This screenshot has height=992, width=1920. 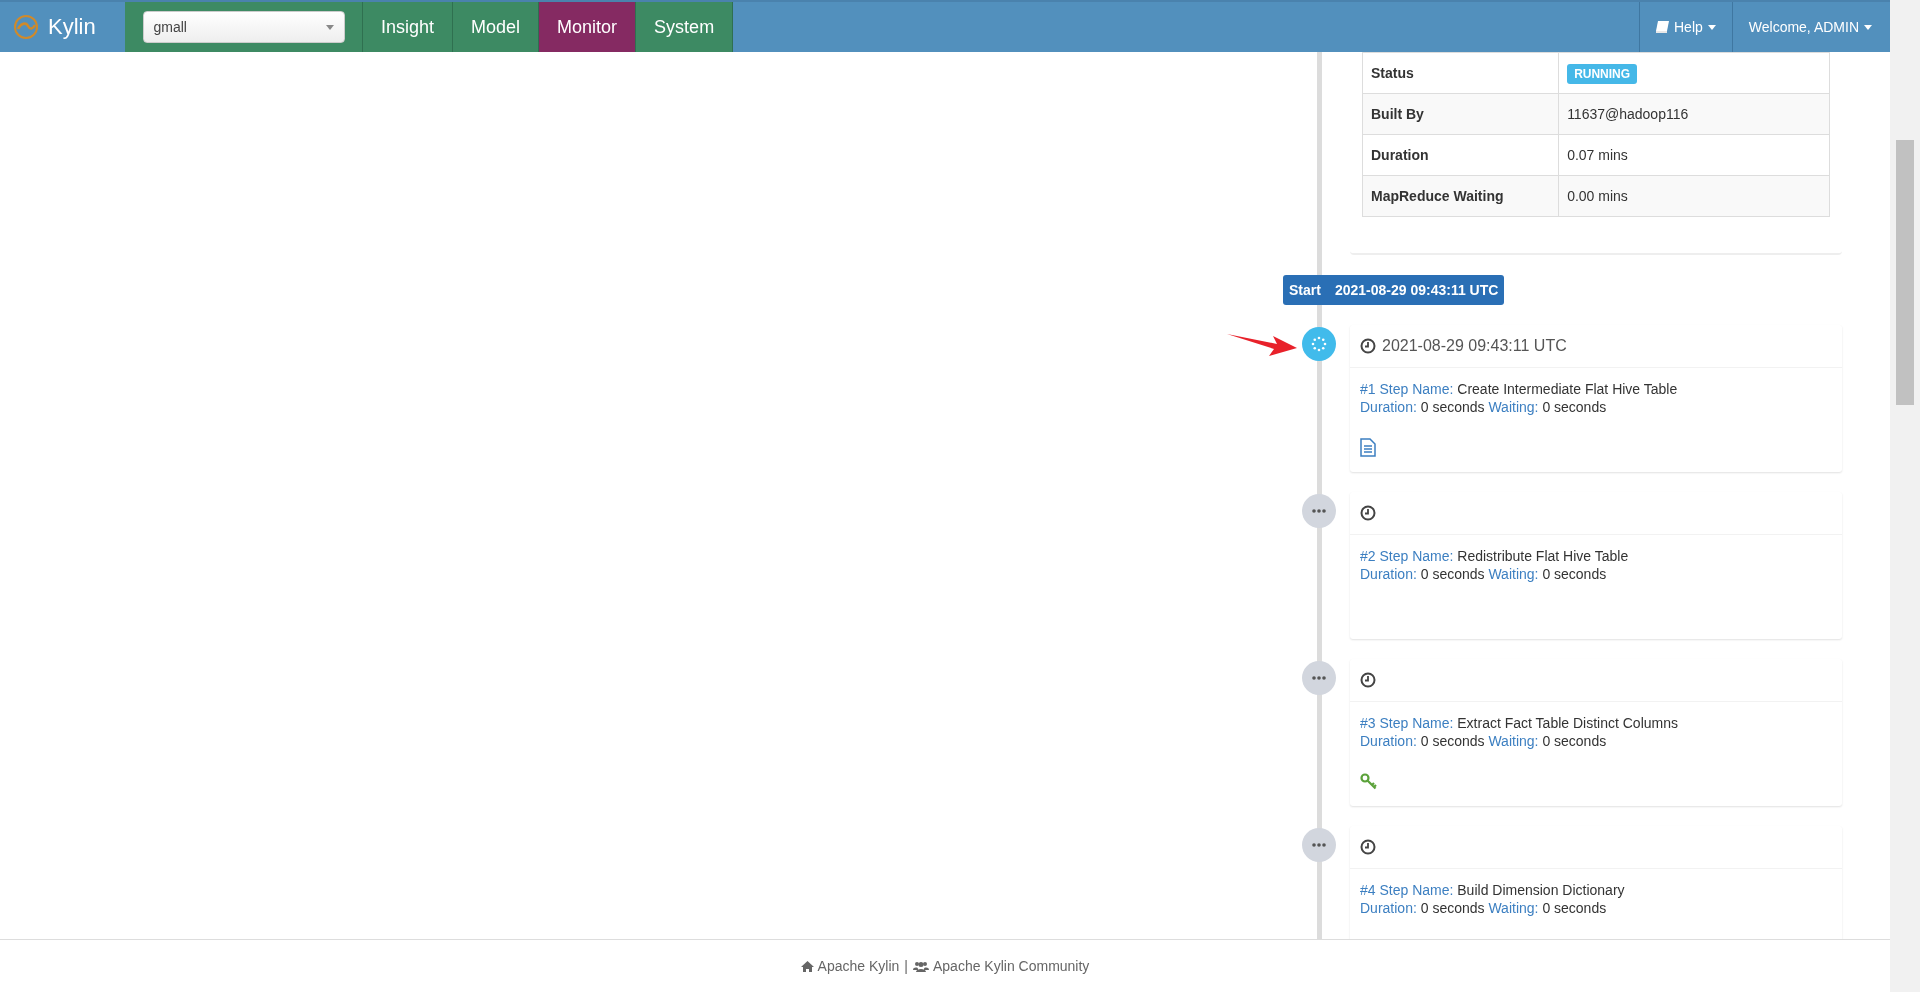 I want to click on scrollbar, so click(x=1905, y=496).